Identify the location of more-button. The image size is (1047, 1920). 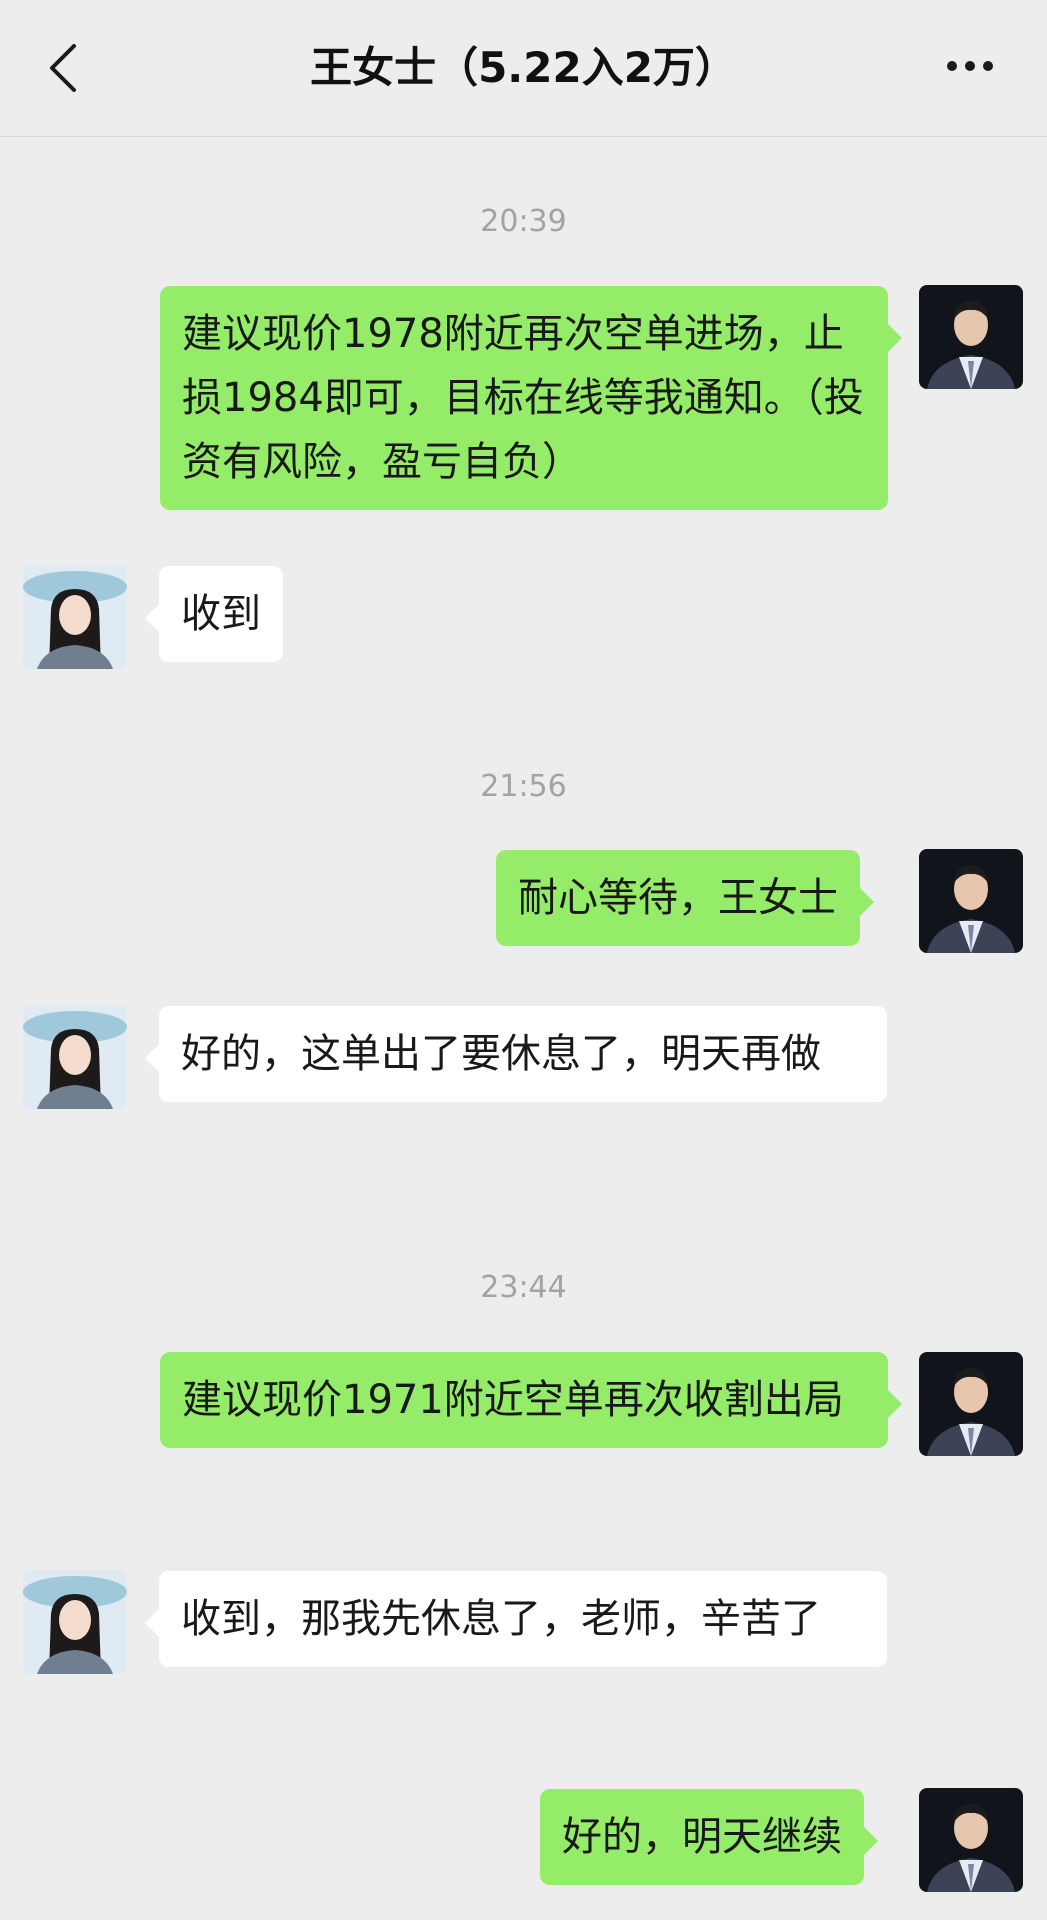
(970, 66).